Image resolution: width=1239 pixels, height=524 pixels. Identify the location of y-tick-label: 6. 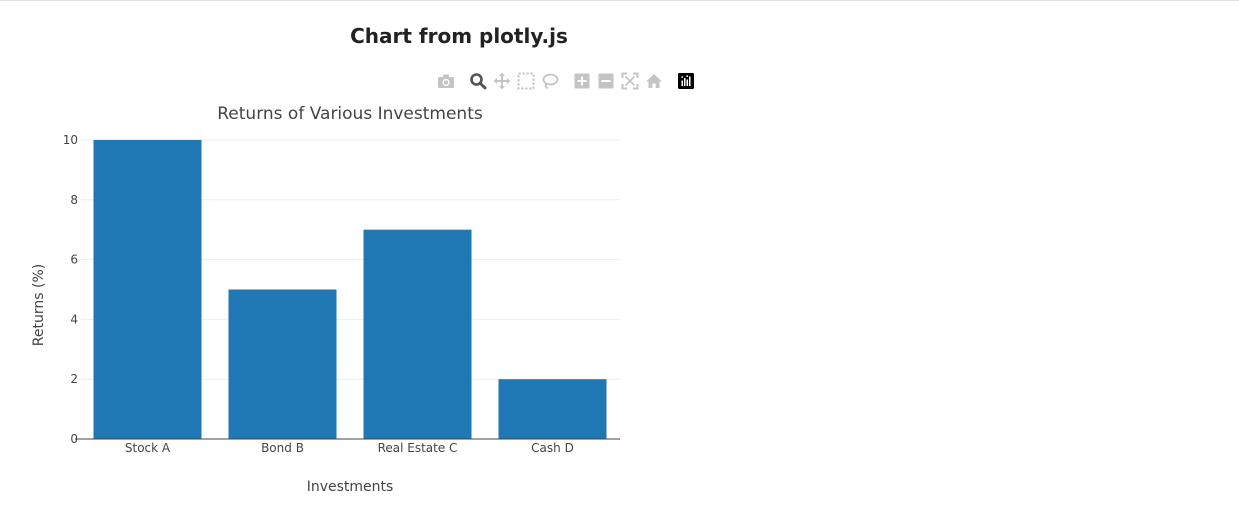
(74, 260).